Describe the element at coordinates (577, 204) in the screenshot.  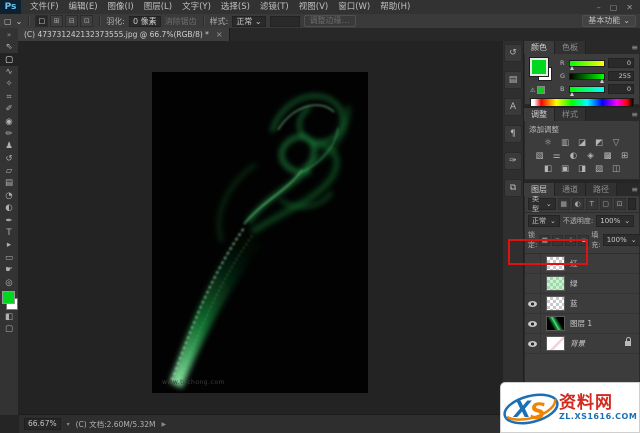
I see `filter-adjustment-layers-icon: ◐` at that location.